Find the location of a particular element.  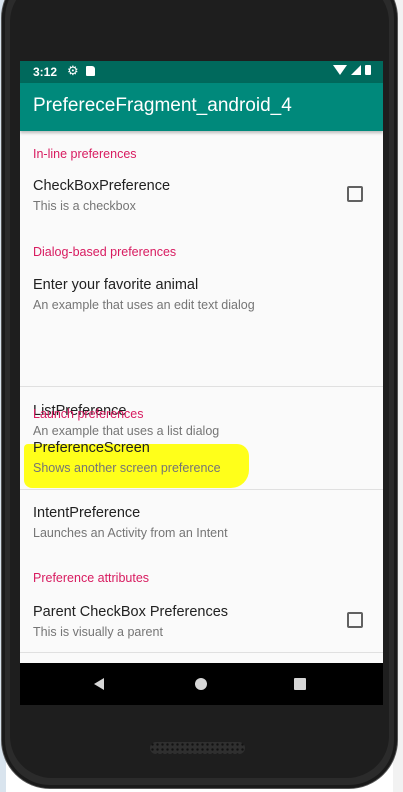

sd-card-icon is located at coordinates (90, 71).